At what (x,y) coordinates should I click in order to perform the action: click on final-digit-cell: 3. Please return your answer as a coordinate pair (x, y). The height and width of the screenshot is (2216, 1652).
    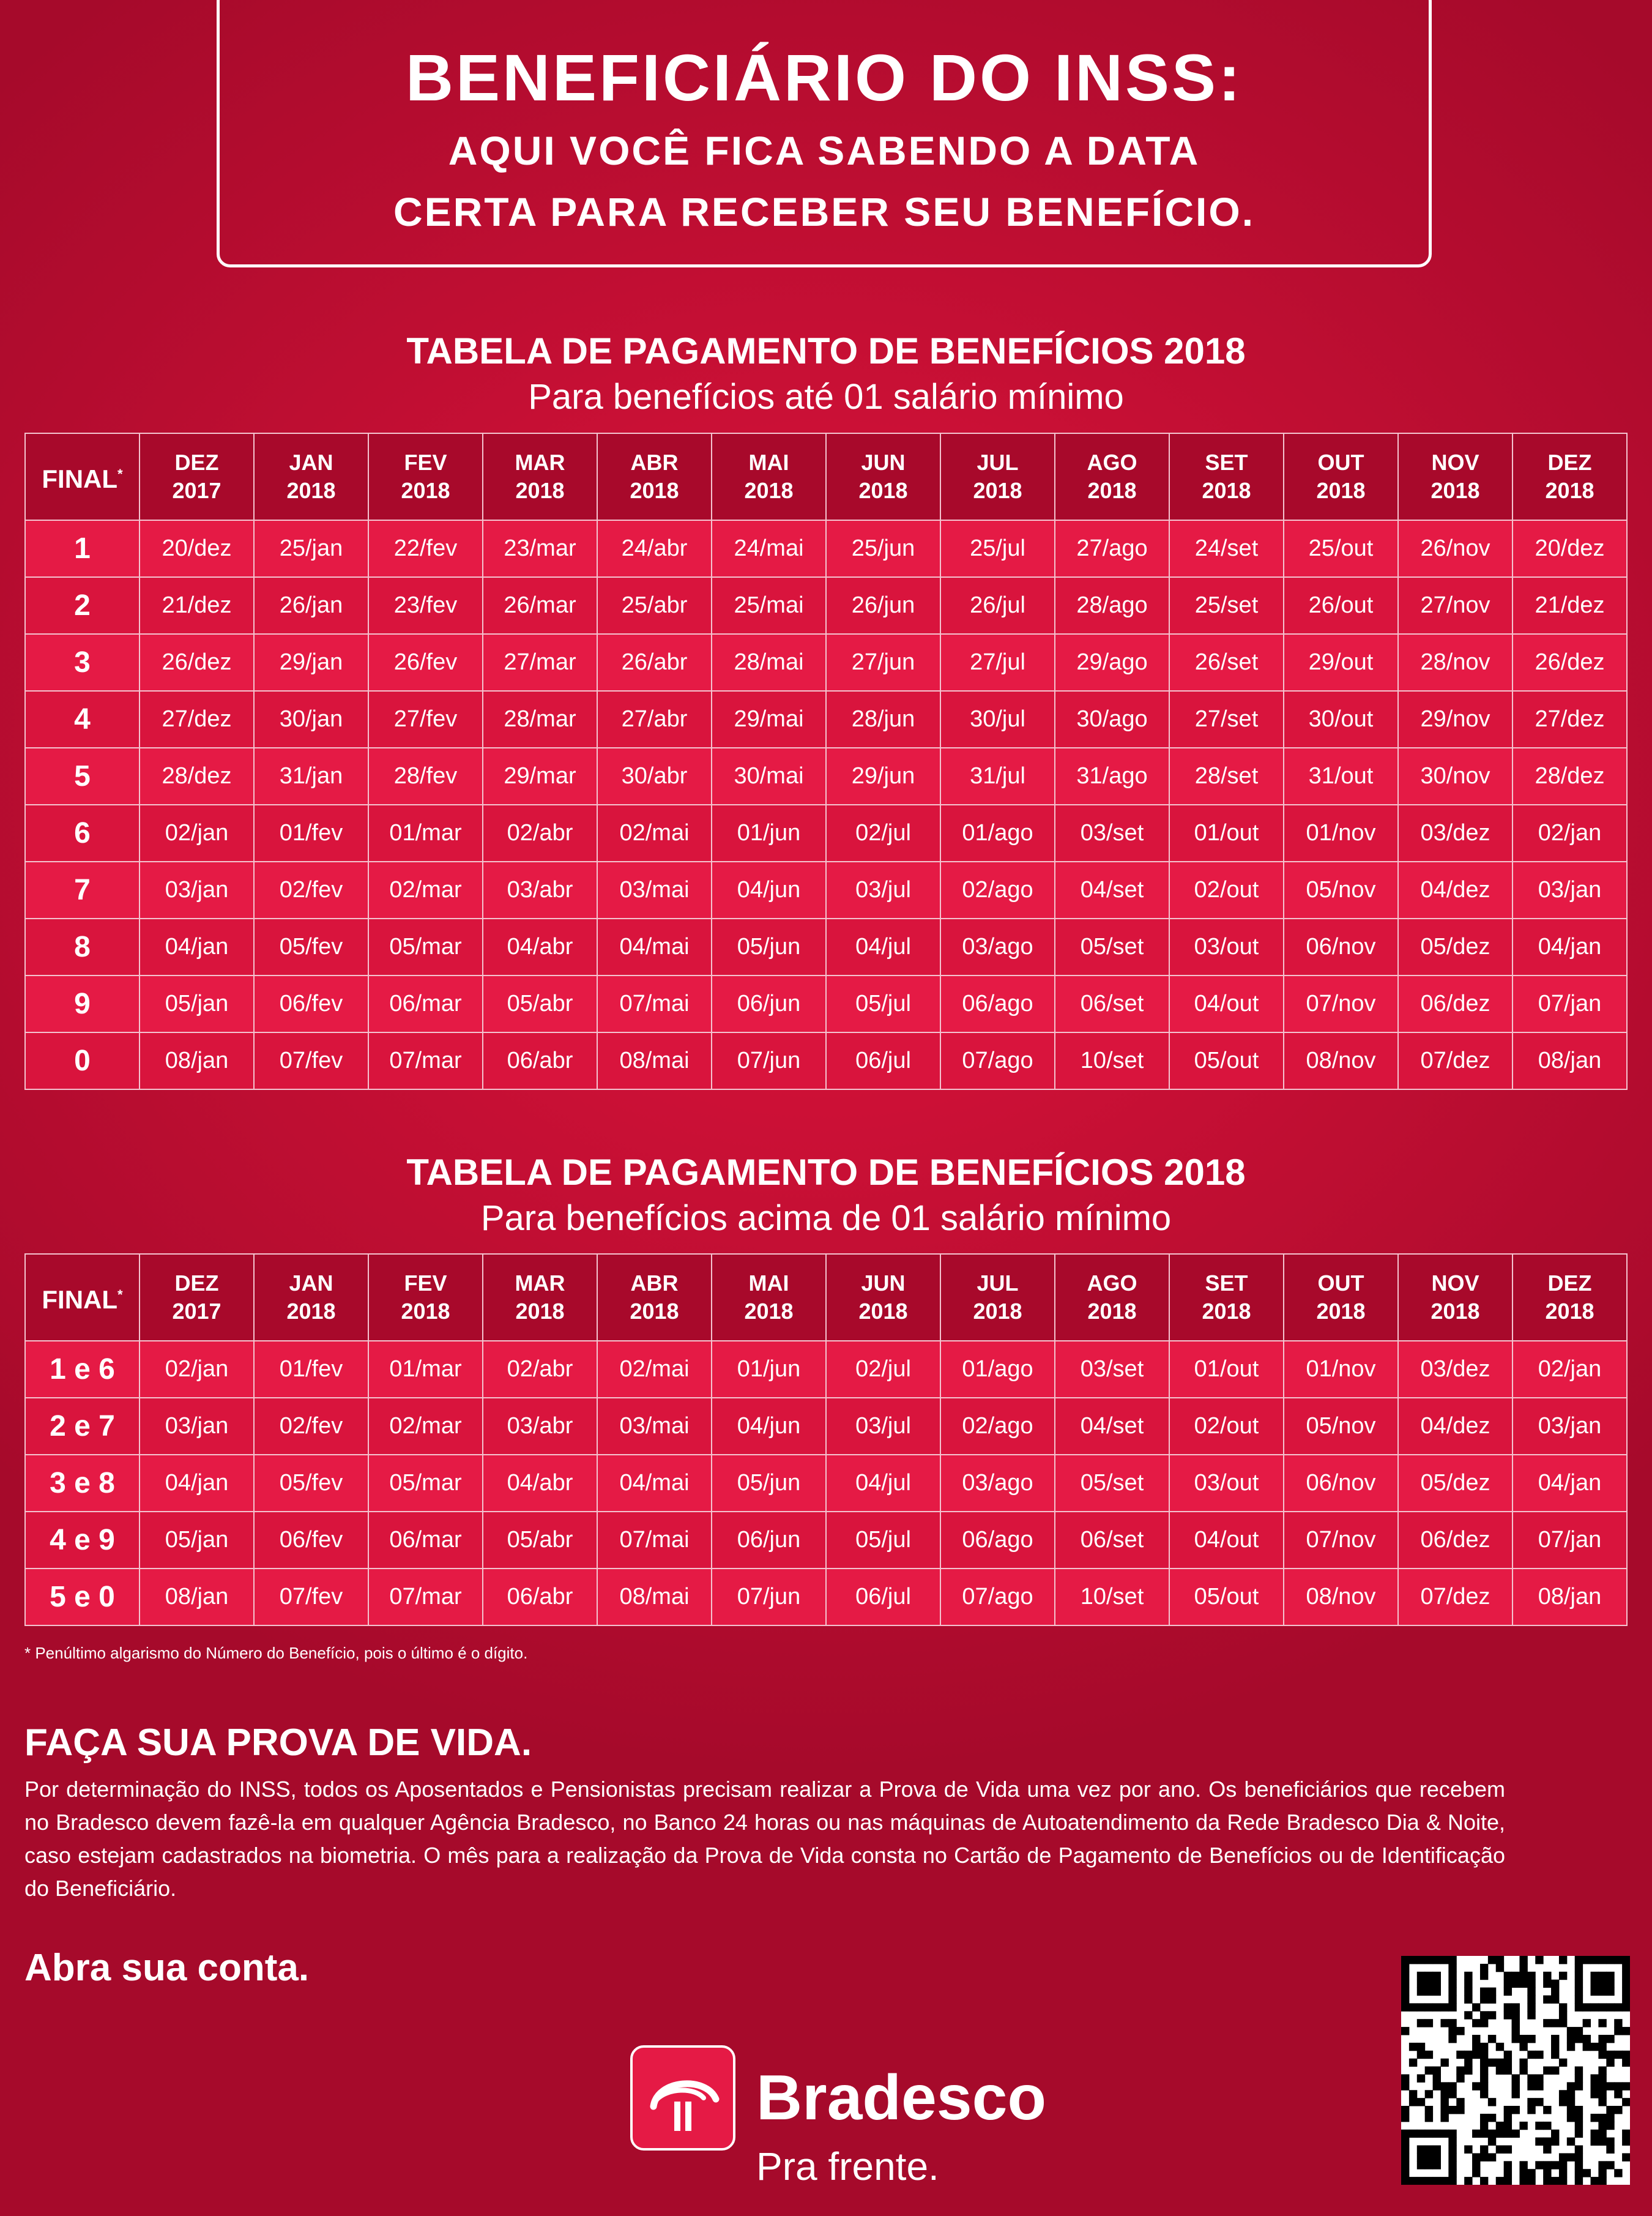
    Looking at the image, I should click on (82, 662).